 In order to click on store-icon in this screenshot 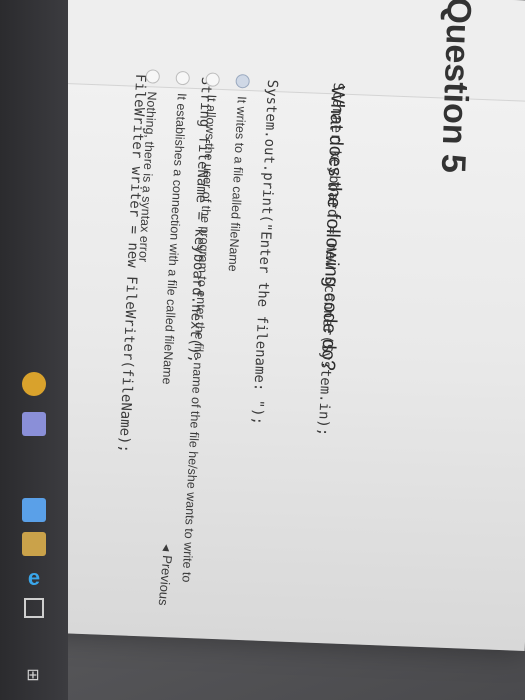, I will do `click(34, 510)`.